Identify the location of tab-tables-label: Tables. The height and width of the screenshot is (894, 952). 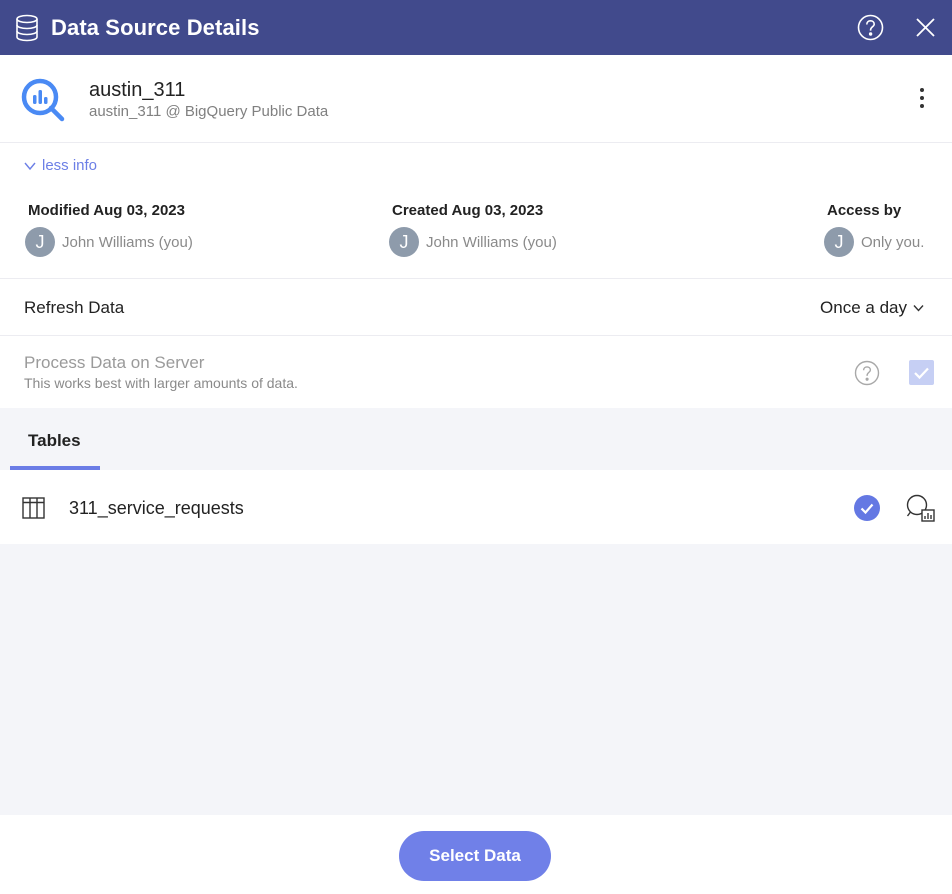
(54, 440).